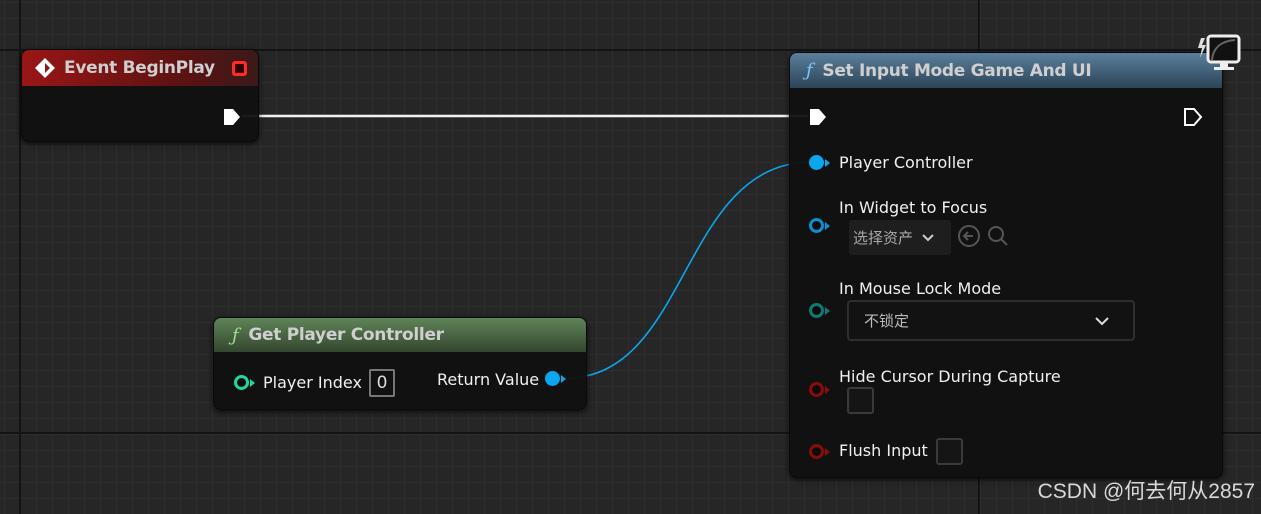 Image resolution: width=1261 pixels, height=514 pixels. What do you see at coordinates (1219, 52) in the screenshot?
I see `client-only-monitor-icon` at bounding box center [1219, 52].